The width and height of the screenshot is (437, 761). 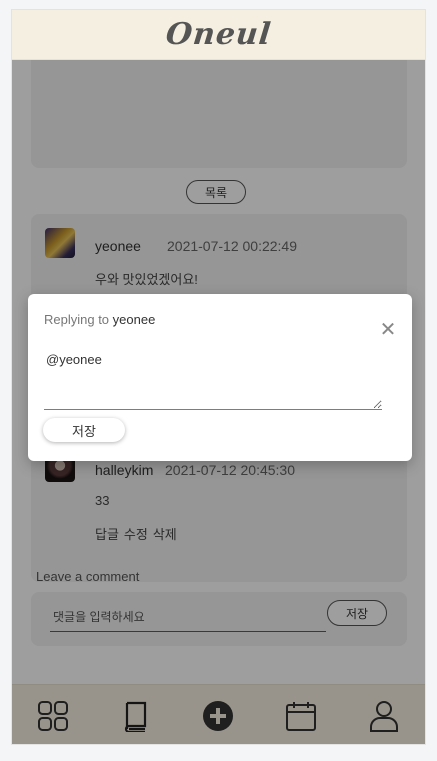 I want to click on app-header: Oneul, so click(x=218, y=35).